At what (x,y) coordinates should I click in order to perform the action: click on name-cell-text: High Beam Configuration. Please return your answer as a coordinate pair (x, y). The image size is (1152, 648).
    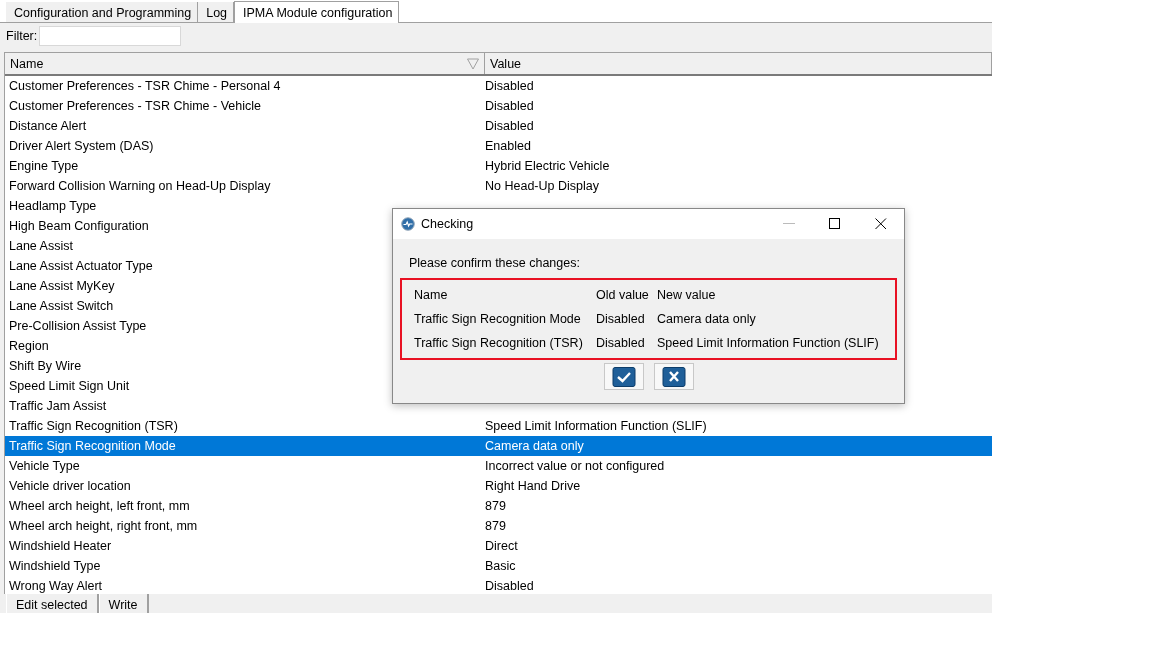
    Looking at the image, I should click on (78, 226).